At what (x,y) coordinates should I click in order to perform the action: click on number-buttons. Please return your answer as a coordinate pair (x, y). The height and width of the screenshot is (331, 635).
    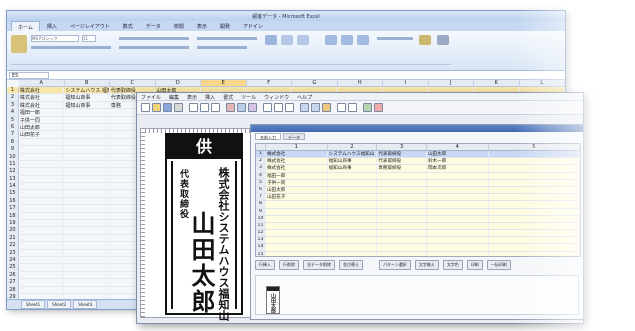
    Looking at the image, I should click on (222, 47).